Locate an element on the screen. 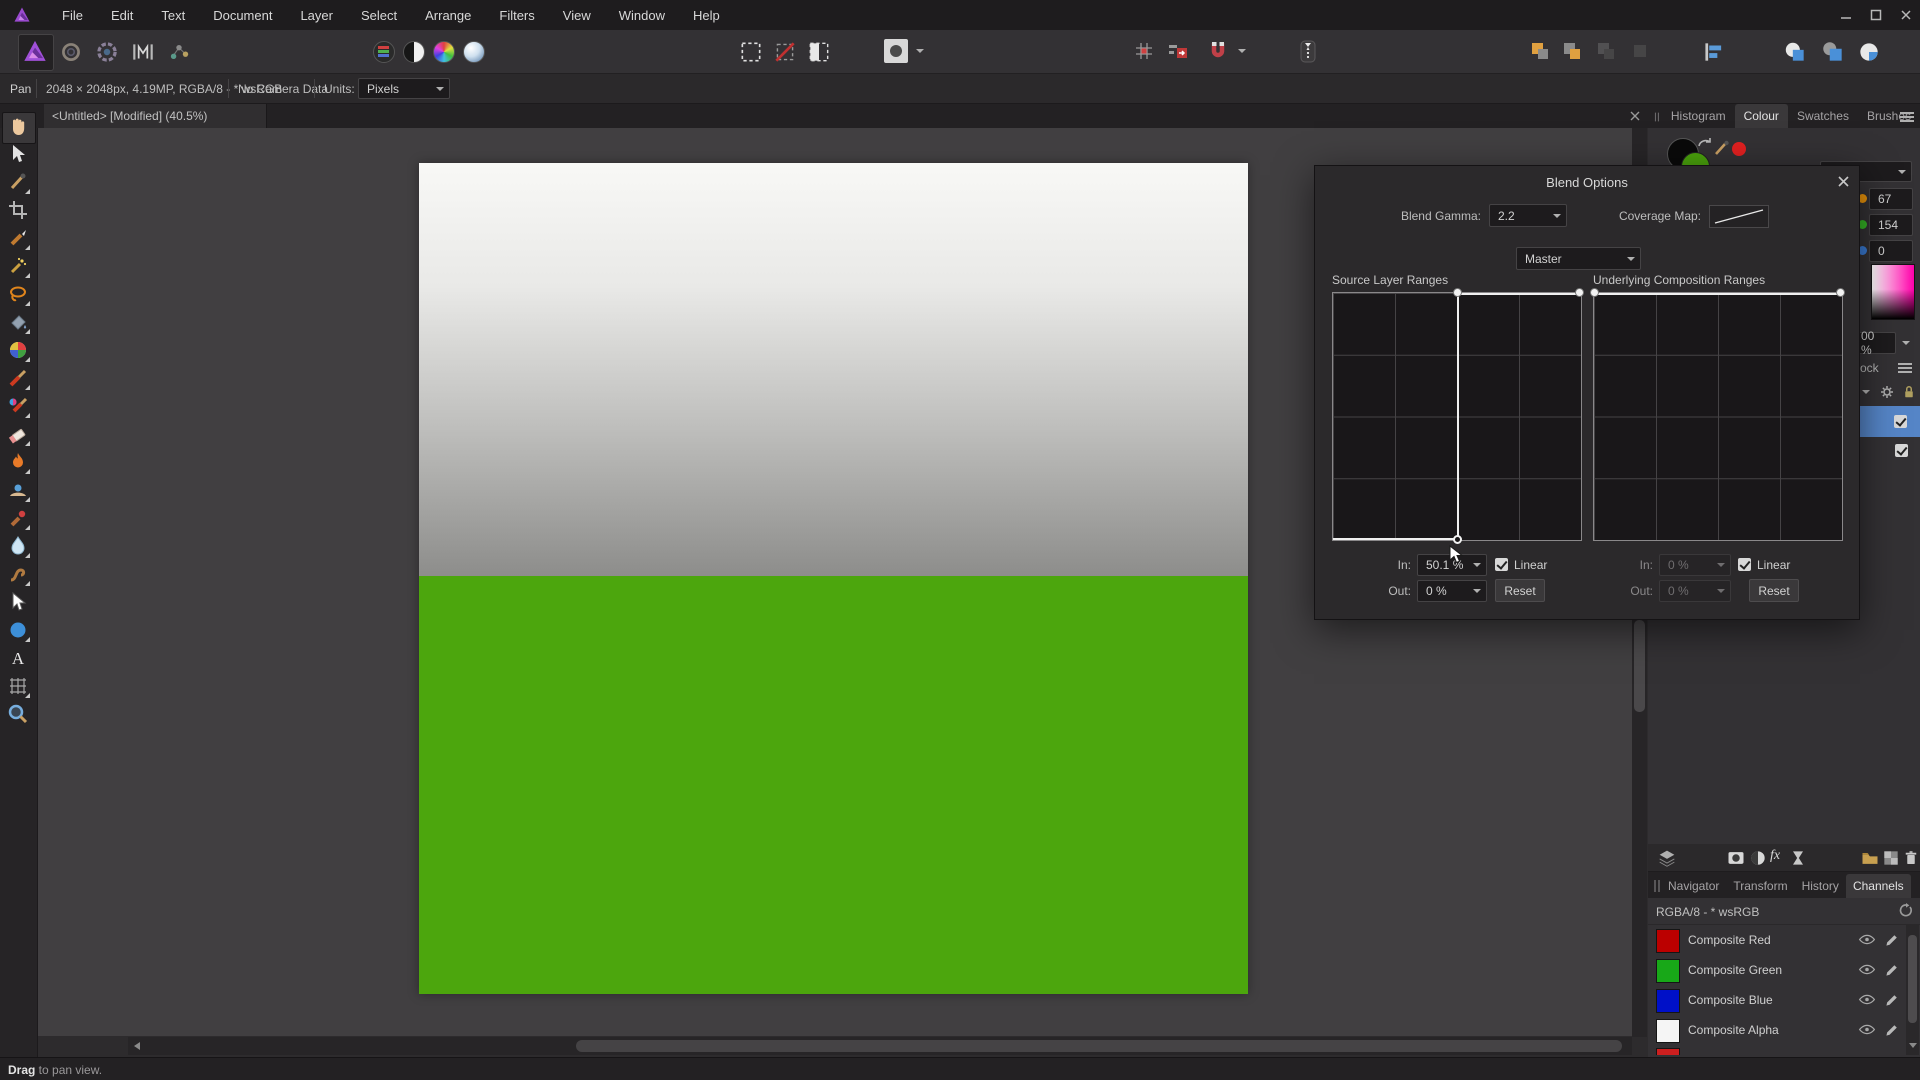 The height and width of the screenshot is (1080, 1920). auto-colour-icon is located at coordinates (444, 52).